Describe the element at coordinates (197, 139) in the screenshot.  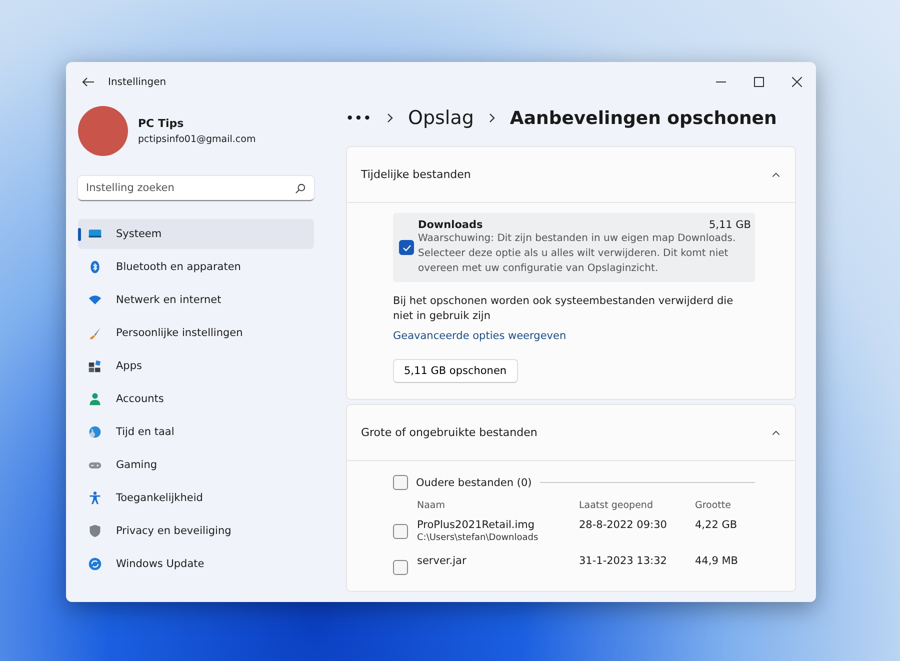
I see `account-email: pctipsinfo01@gmail.com` at that location.